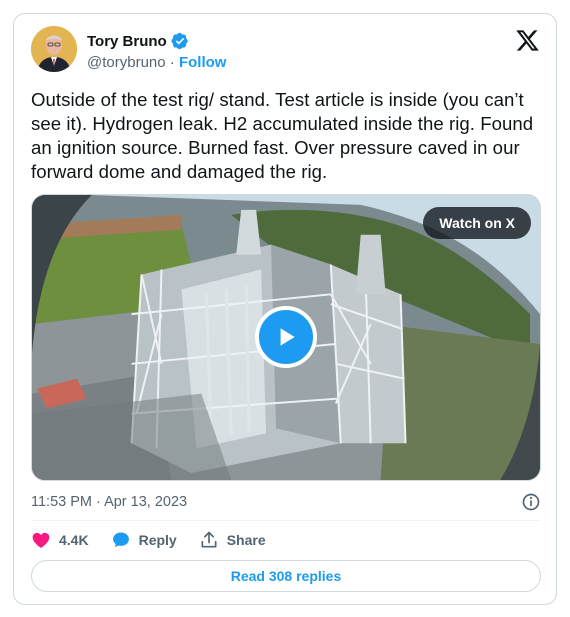  What do you see at coordinates (120, 540) in the screenshot?
I see `speech-bubble-icon` at bounding box center [120, 540].